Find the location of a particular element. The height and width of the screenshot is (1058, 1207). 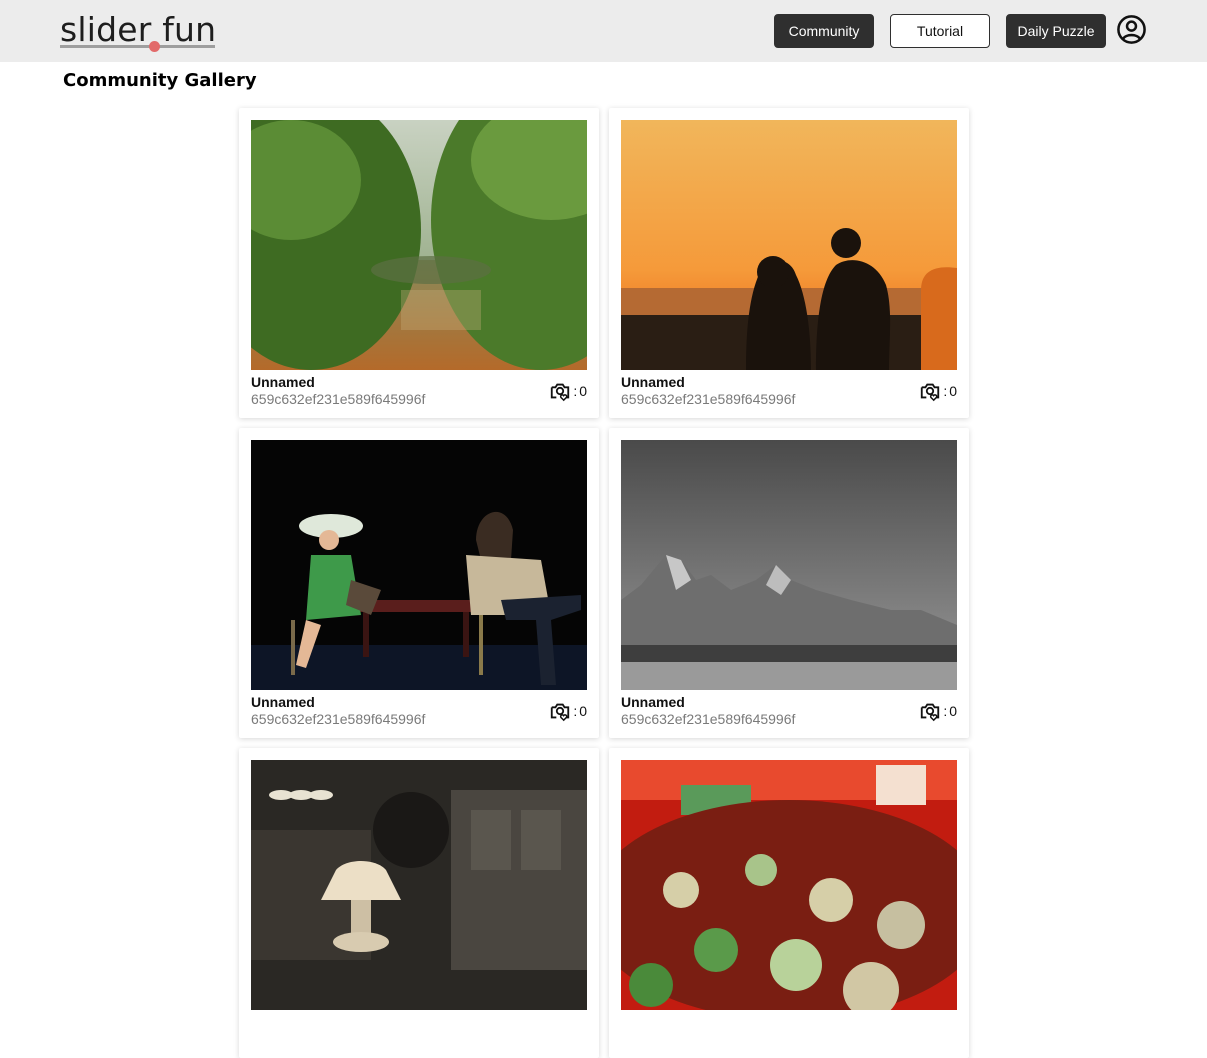

page-title: Community Gallery is located at coordinates (160, 80).